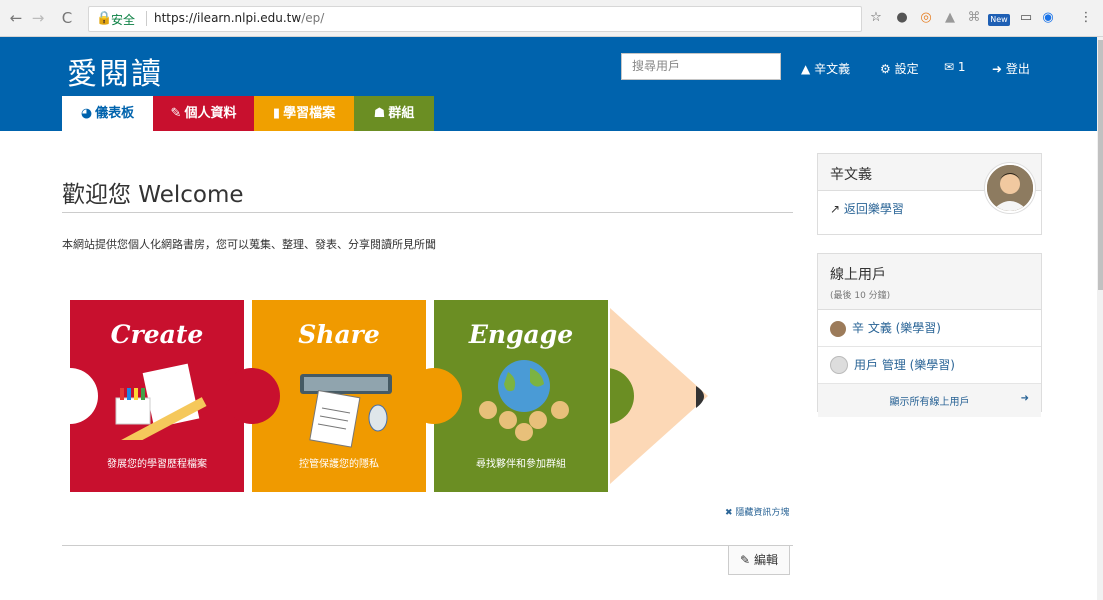 The height and width of the screenshot is (600, 1103). Describe the element at coordinates (860, 296) in the screenshot. I see `online-users-subtitle: (最後 10 分鐘)` at that location.